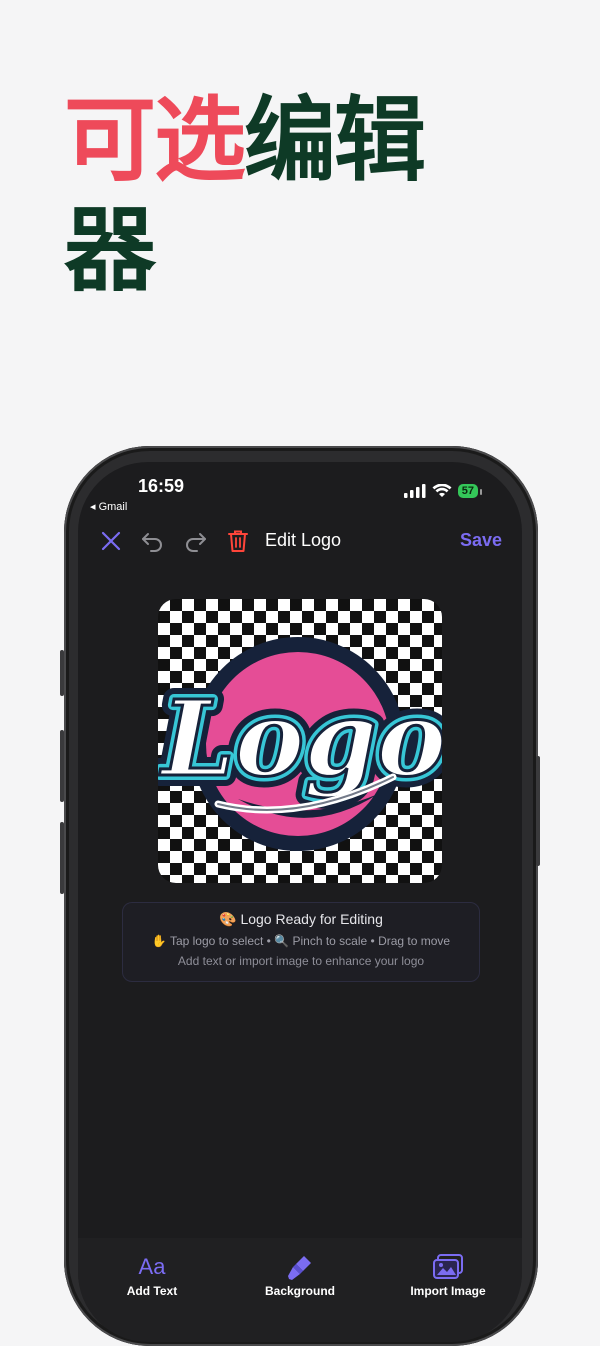 This screenshot has height=1346, width=600. Describe the element at coordinates (161, 486) in the screenshot. I see `status-time: 16:59` at that location.